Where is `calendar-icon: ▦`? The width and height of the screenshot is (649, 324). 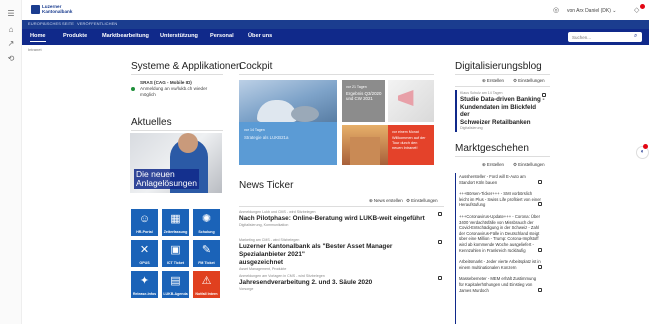
calendar-icon: ▦ is located at coordinates (175, 219).